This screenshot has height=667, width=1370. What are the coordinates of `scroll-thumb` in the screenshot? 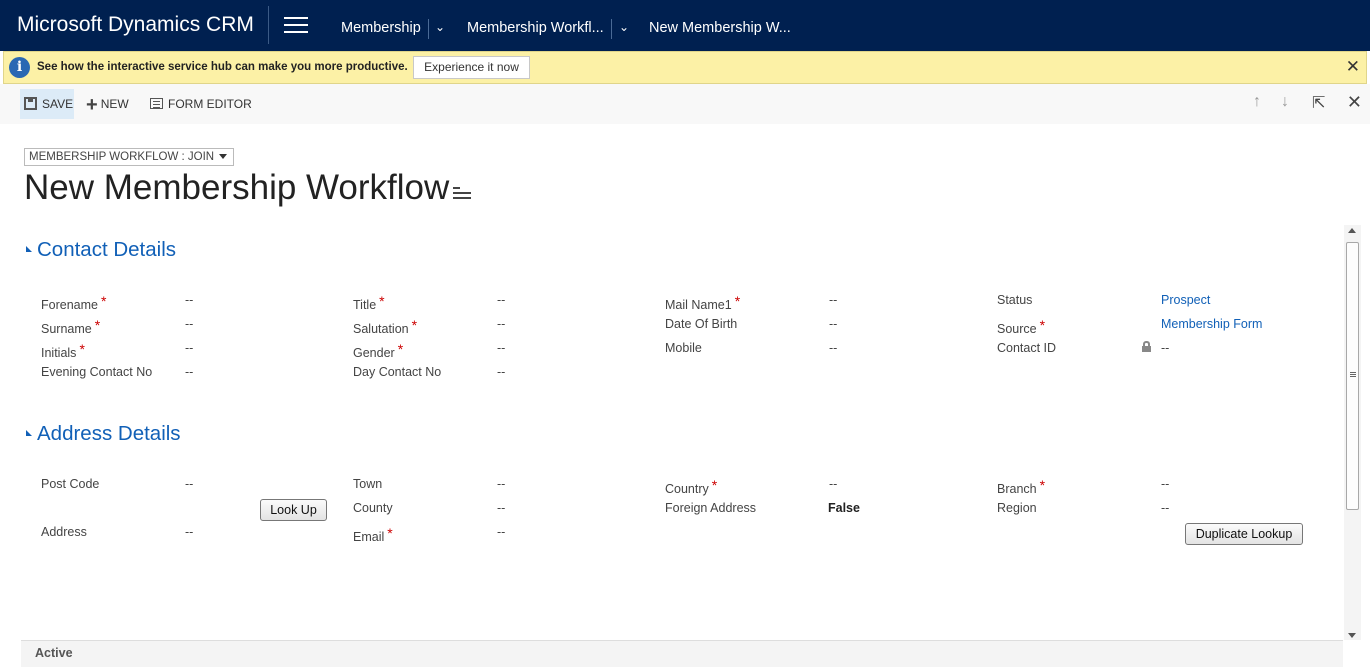 It's located at (1352, 376).